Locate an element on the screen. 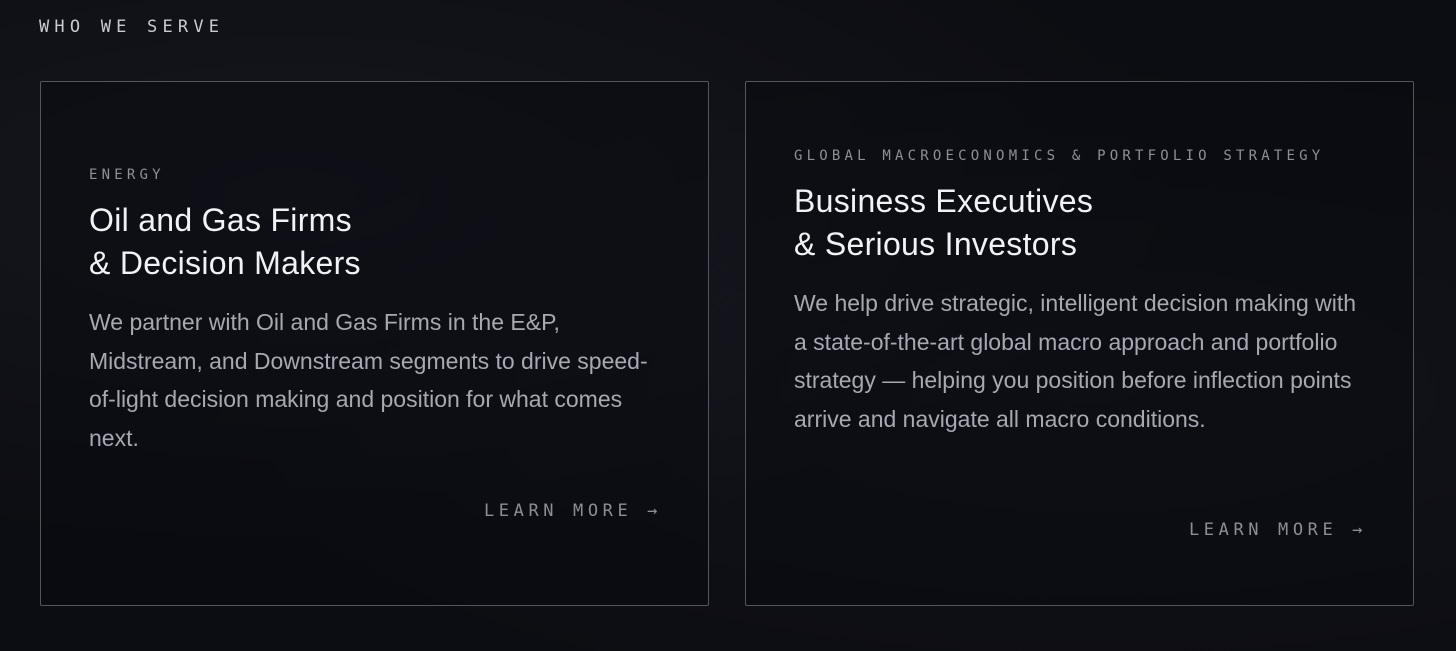 The height and width of the screenshot is (651, 1456). card-title-line-1: Business Executives is located at coordinates (944, 201).